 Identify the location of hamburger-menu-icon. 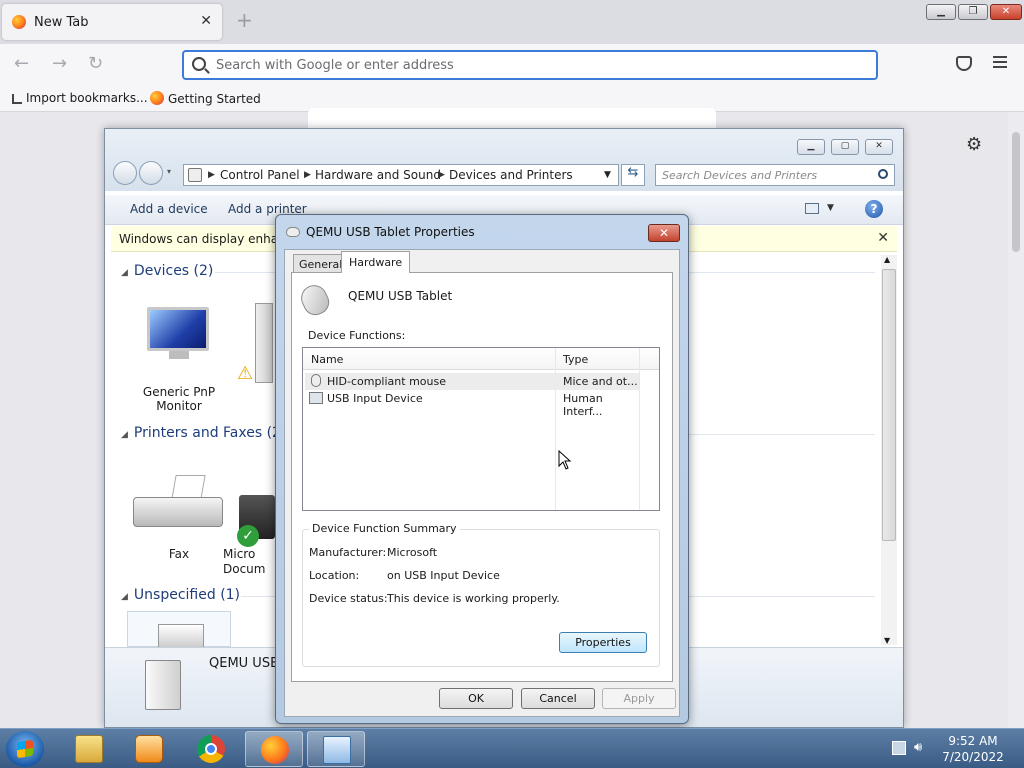
(1000, 62).